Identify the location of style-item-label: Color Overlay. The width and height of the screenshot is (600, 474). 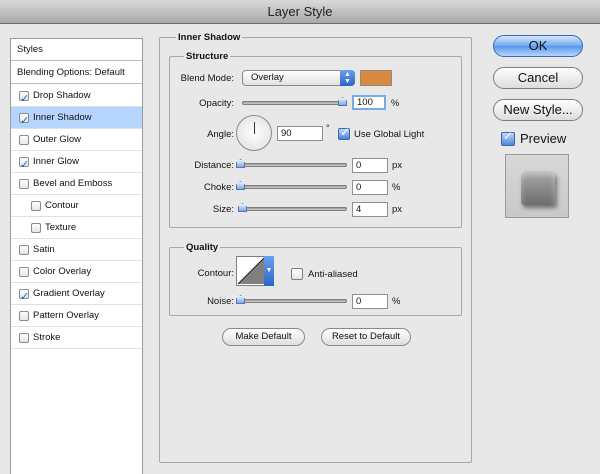
(62, 271).